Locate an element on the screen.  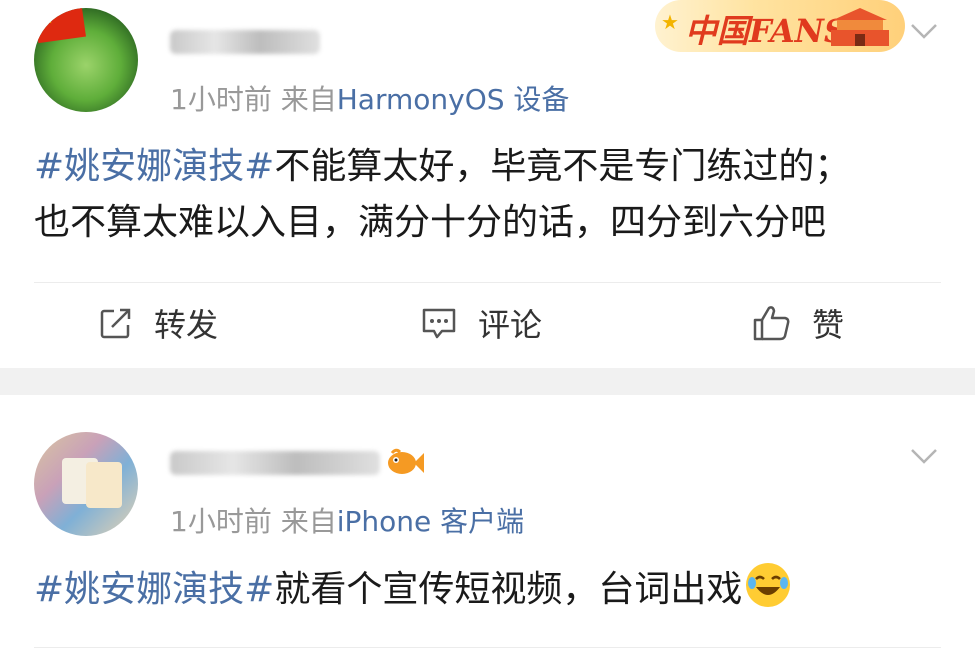
china-flag-icon: ★ is located at coordinates (60, 26).